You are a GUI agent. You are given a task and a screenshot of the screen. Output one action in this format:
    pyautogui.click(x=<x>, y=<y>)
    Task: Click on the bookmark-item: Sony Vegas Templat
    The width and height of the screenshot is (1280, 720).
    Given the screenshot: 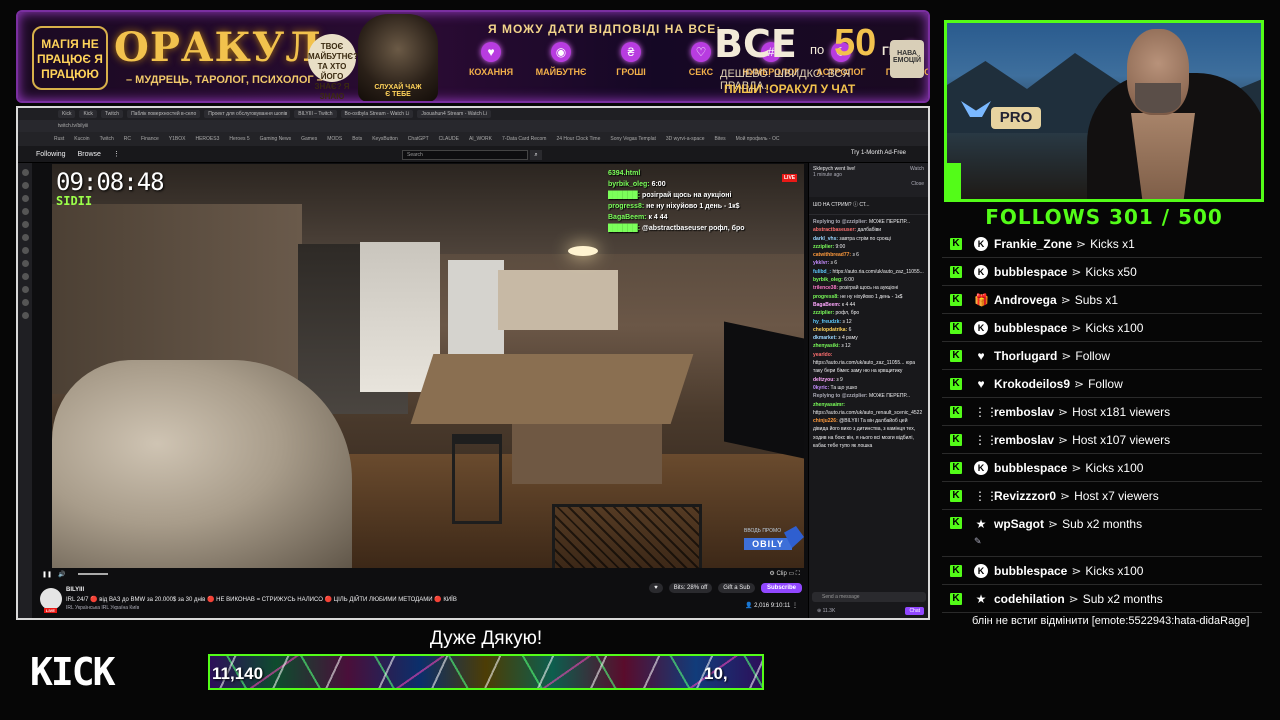 What is the action you would take?
    pyautogui.click(x=633, y=139)
    